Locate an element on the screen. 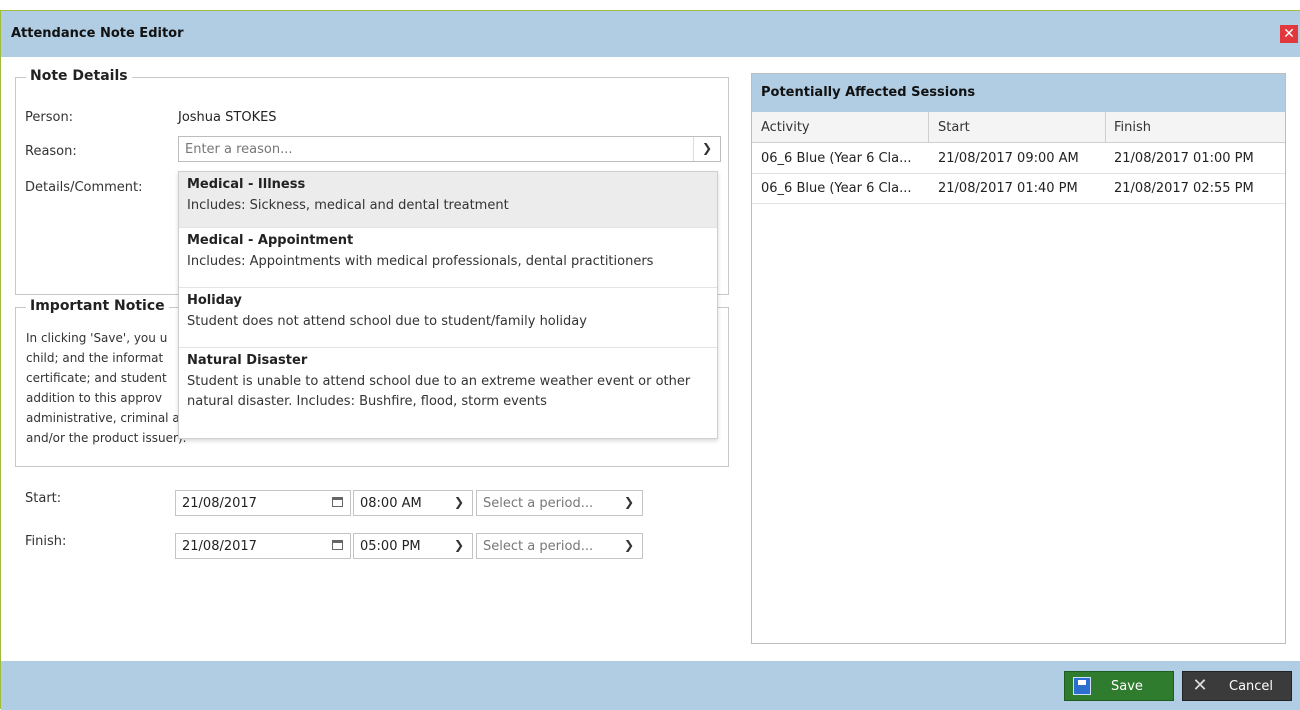  save-button-label: Save is located at coordinates (1127, 686).